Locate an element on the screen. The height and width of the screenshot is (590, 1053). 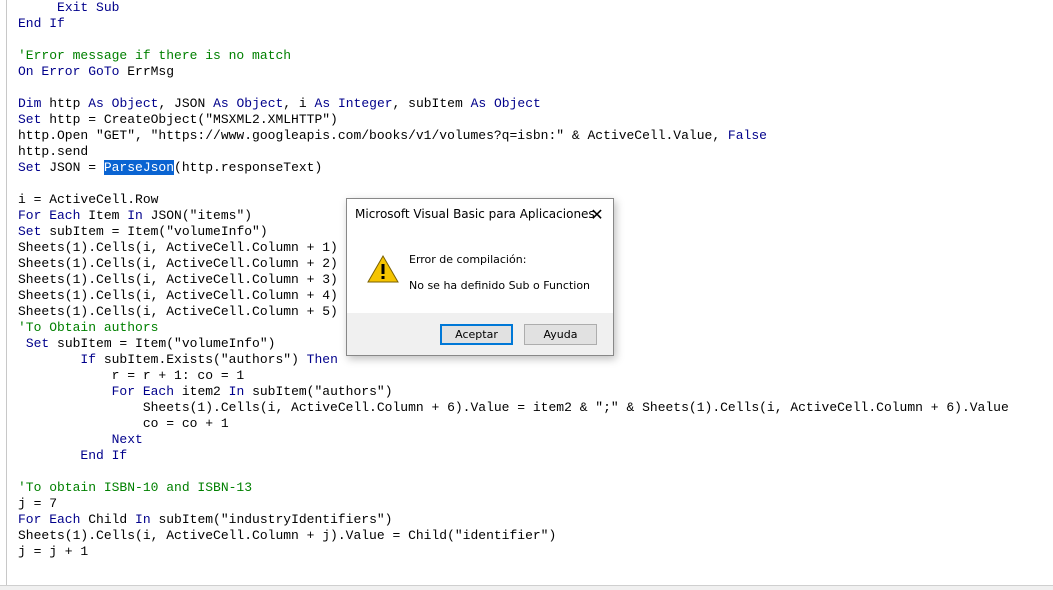
code-line: Set JSON = ParseJson(http.responseText) is located at coordinates (513, 168).